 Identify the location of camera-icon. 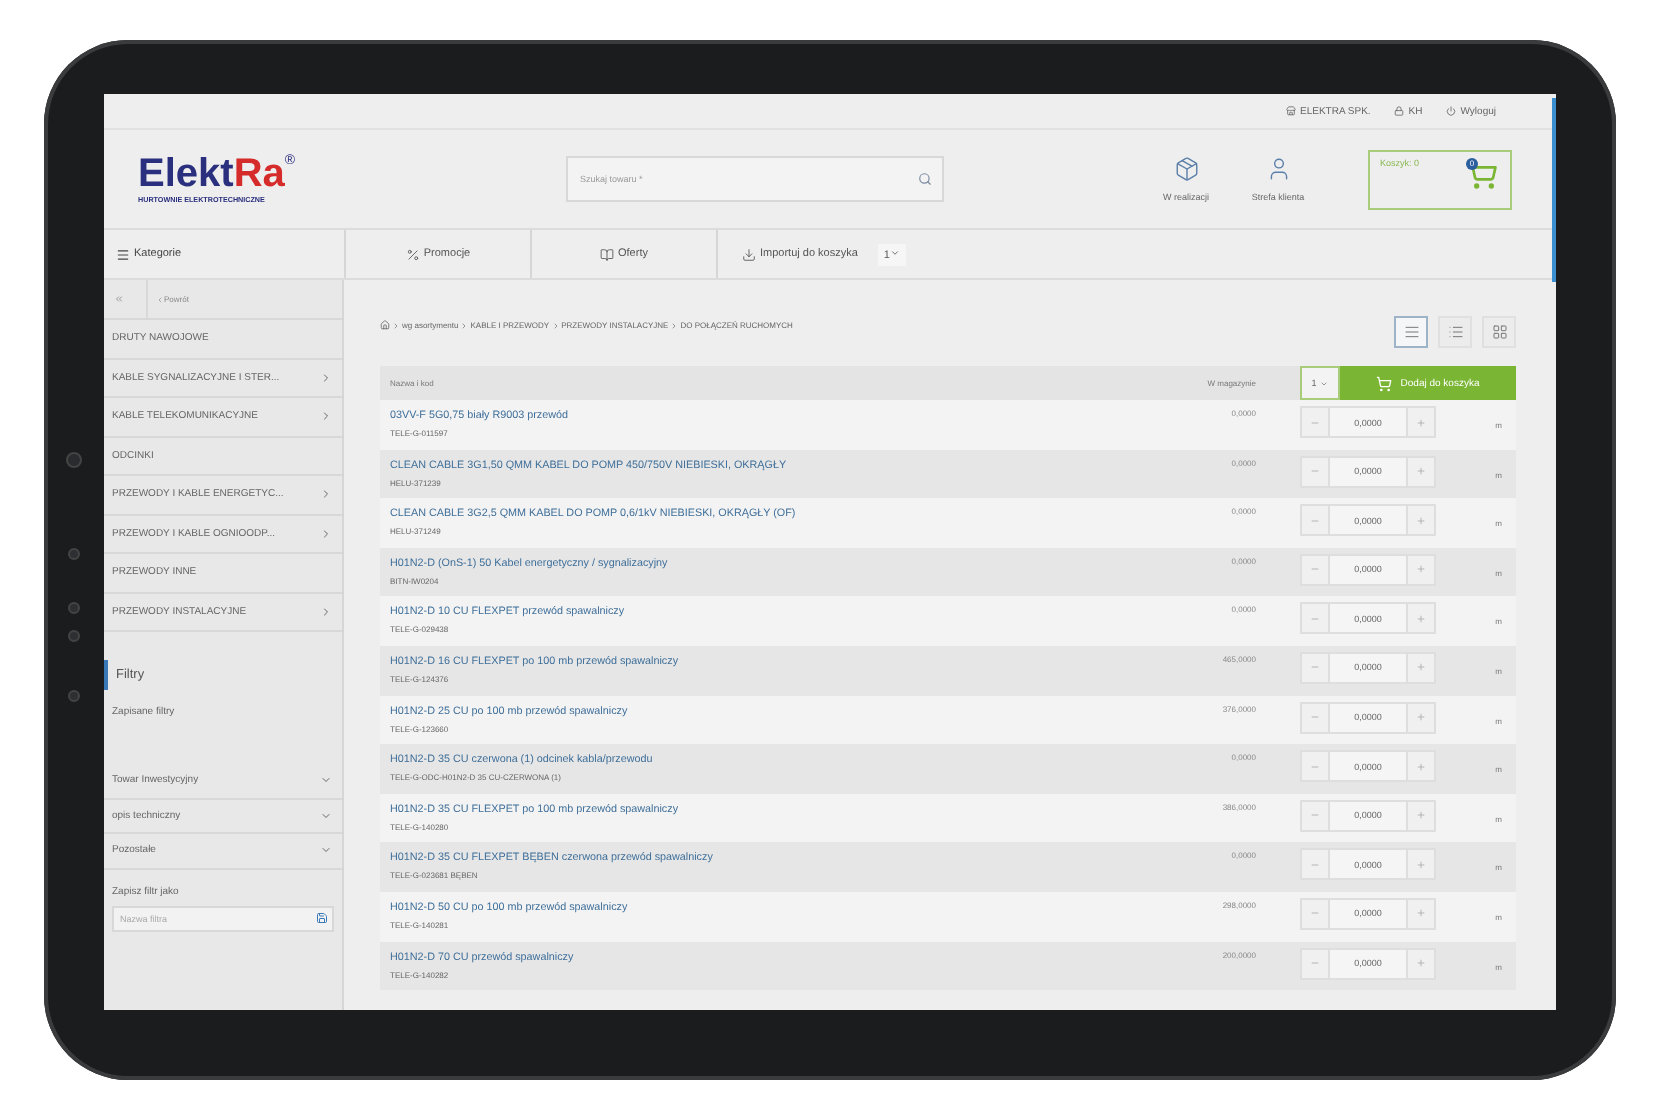
(74, 460).